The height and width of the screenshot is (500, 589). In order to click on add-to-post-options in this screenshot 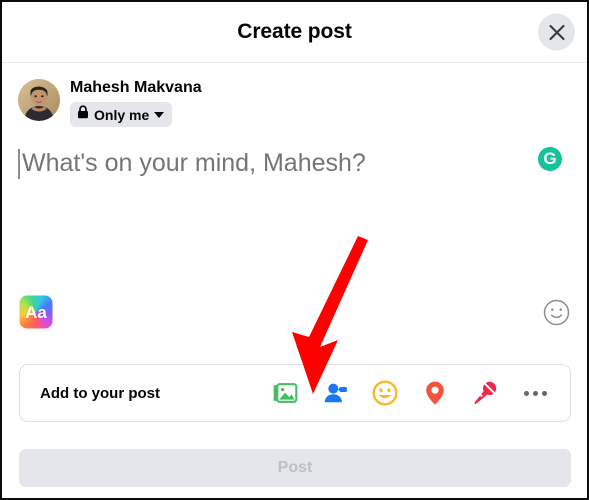, I will do `click(410, 393)`.